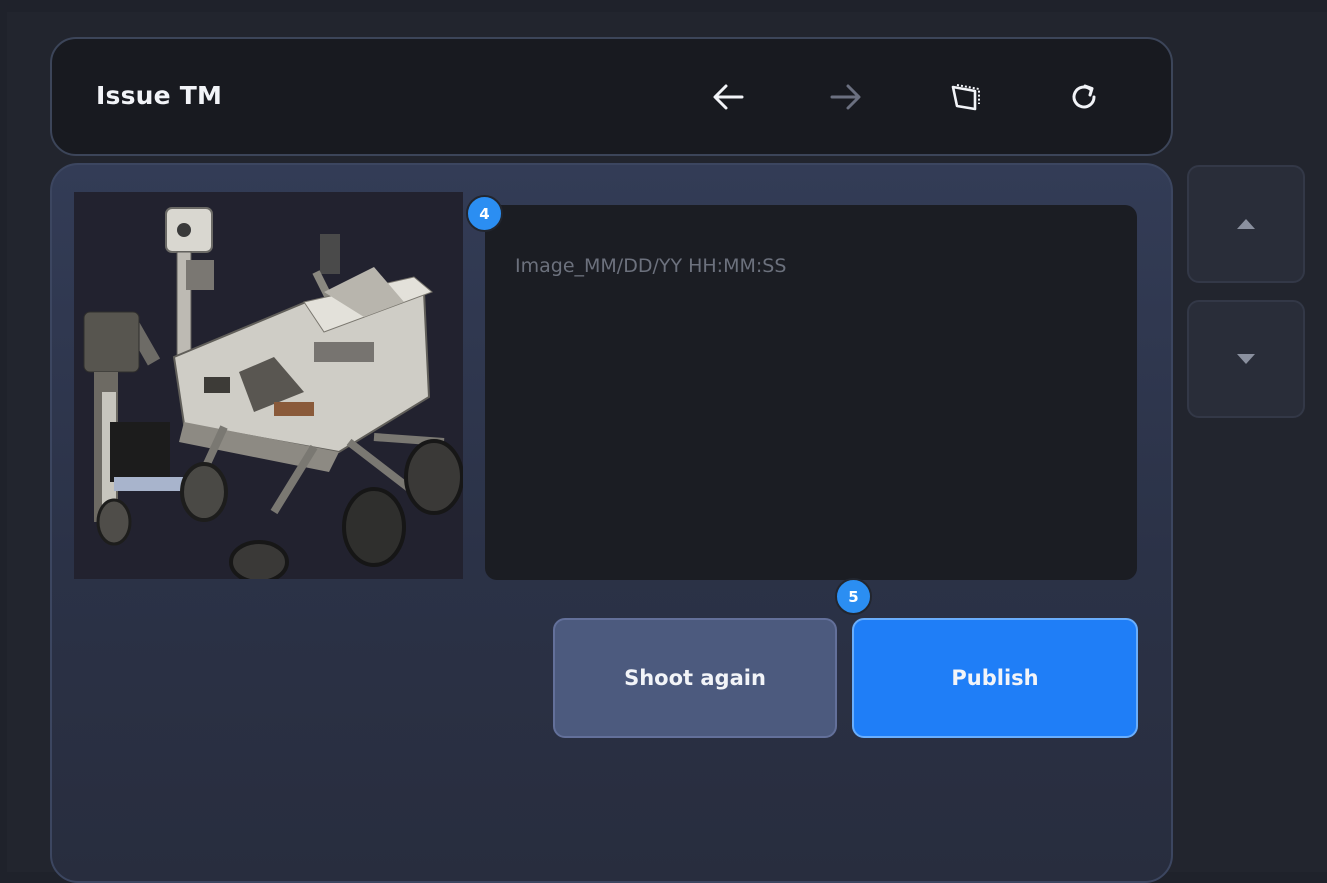 The image size is (1327, 883). Describe the element at coordinates (995, 678) in the screenshot. I see `publish-button: Publish` at that location.